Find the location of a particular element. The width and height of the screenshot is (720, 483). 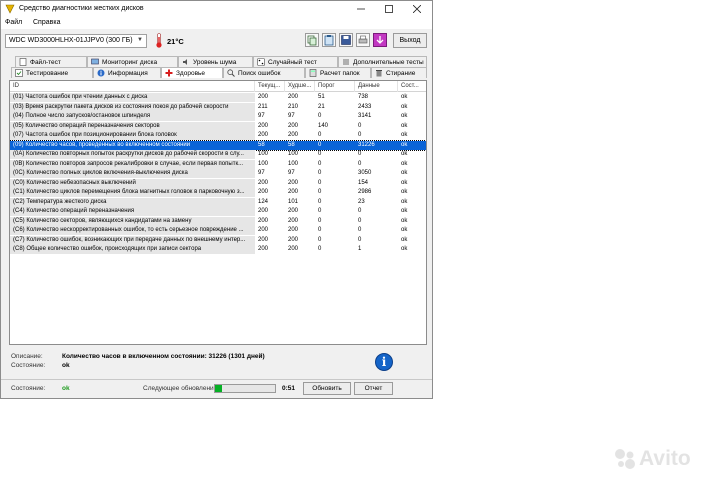

drive-select: WDC WD3000HLHX-01JJPV0 (300 ГБ) ▼ is located at coordinates (76, 41).